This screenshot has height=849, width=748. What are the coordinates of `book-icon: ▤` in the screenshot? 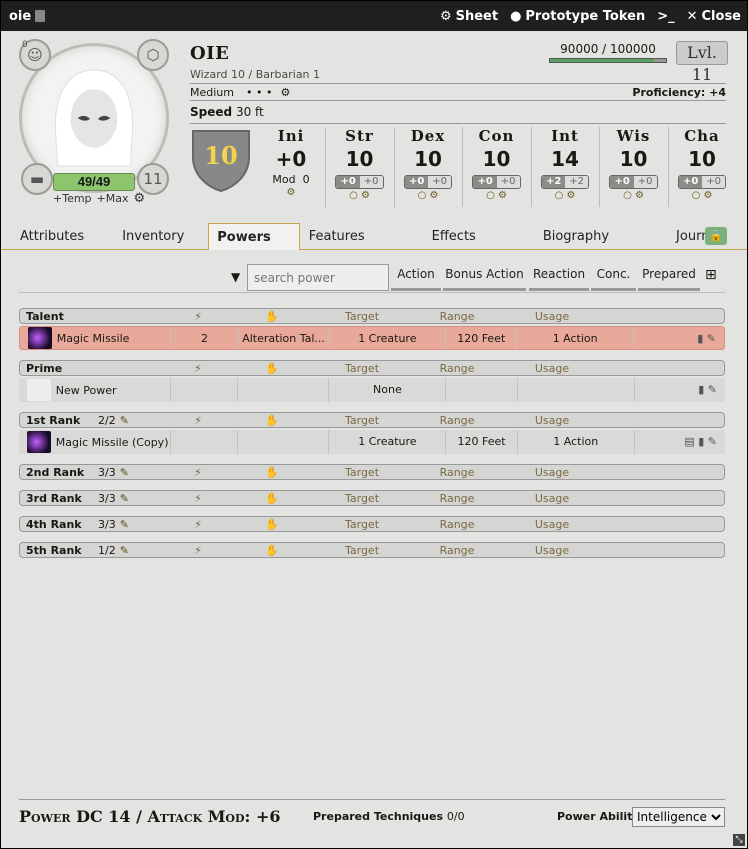 It's located at (691, 441).